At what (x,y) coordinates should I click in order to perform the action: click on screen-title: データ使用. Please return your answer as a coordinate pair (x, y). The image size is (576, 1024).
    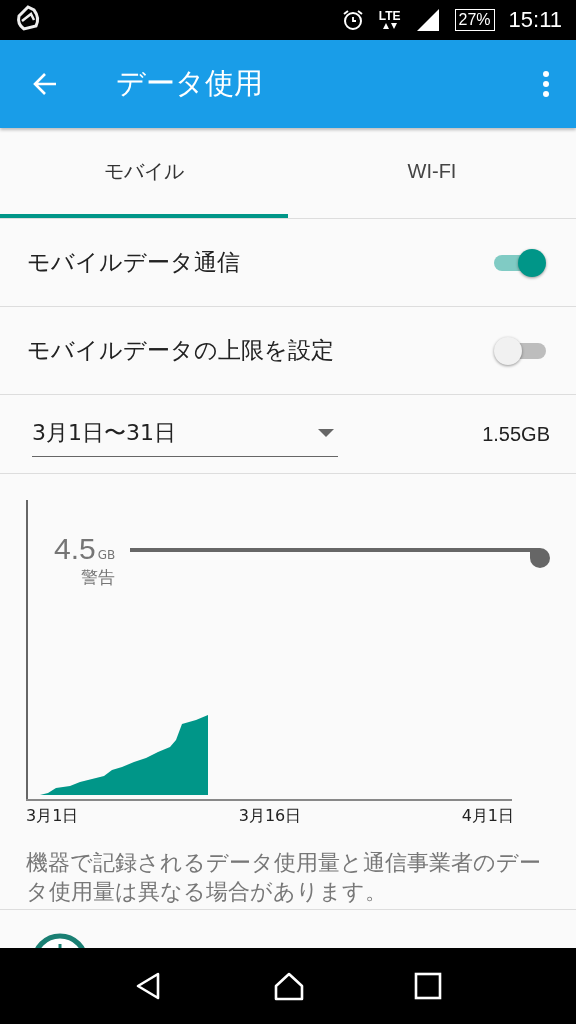
    Looking at the image, I should click on (190, 83).